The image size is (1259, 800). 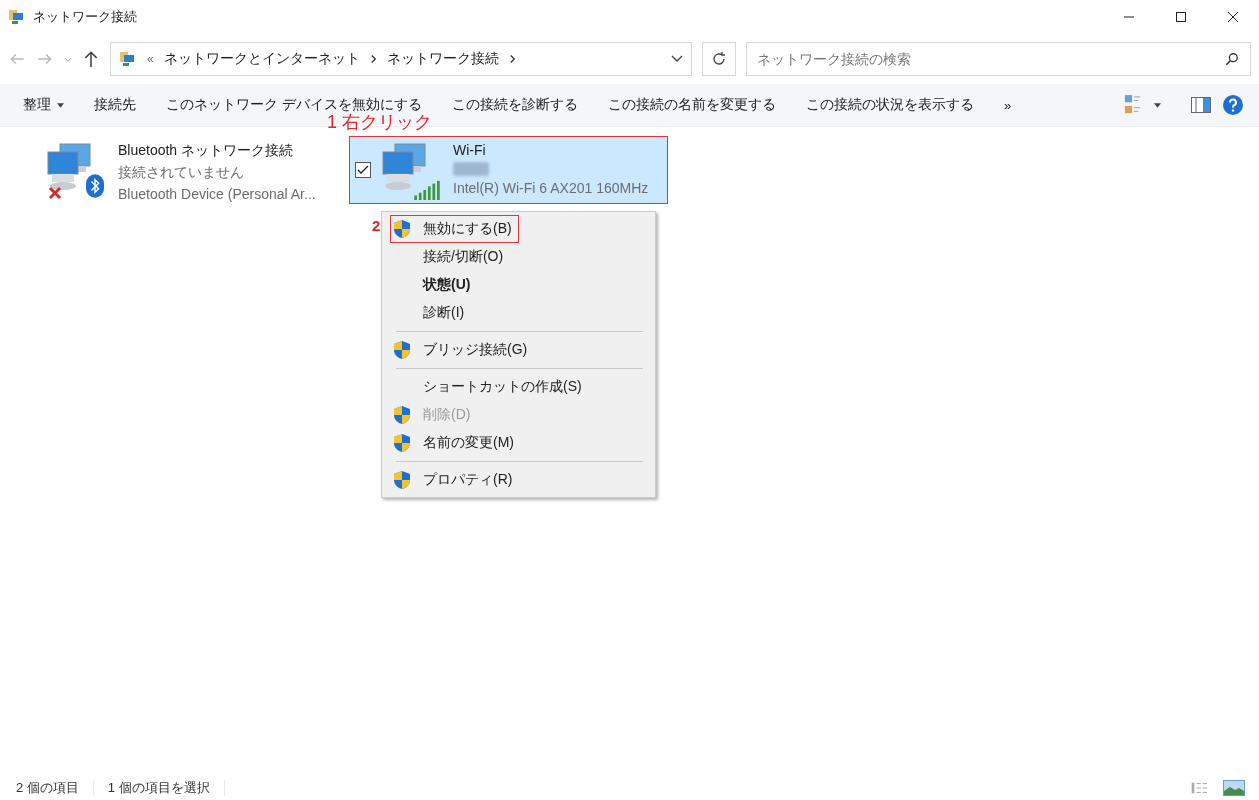 What do you see at coordinates (1233, 105) in the screenshot?
I see `help-icon` at bounding box center [1233, 105].